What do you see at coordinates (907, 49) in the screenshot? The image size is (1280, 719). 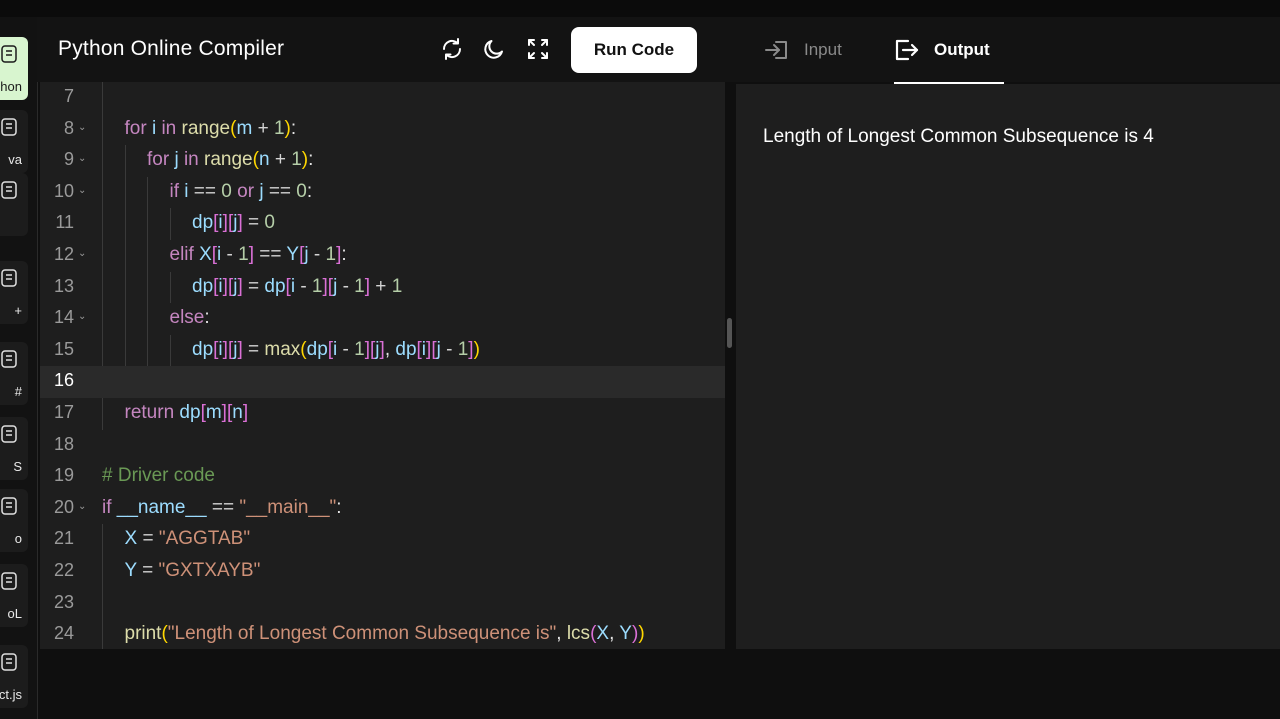 I see `output-icon` at bounding box center [907, 49].